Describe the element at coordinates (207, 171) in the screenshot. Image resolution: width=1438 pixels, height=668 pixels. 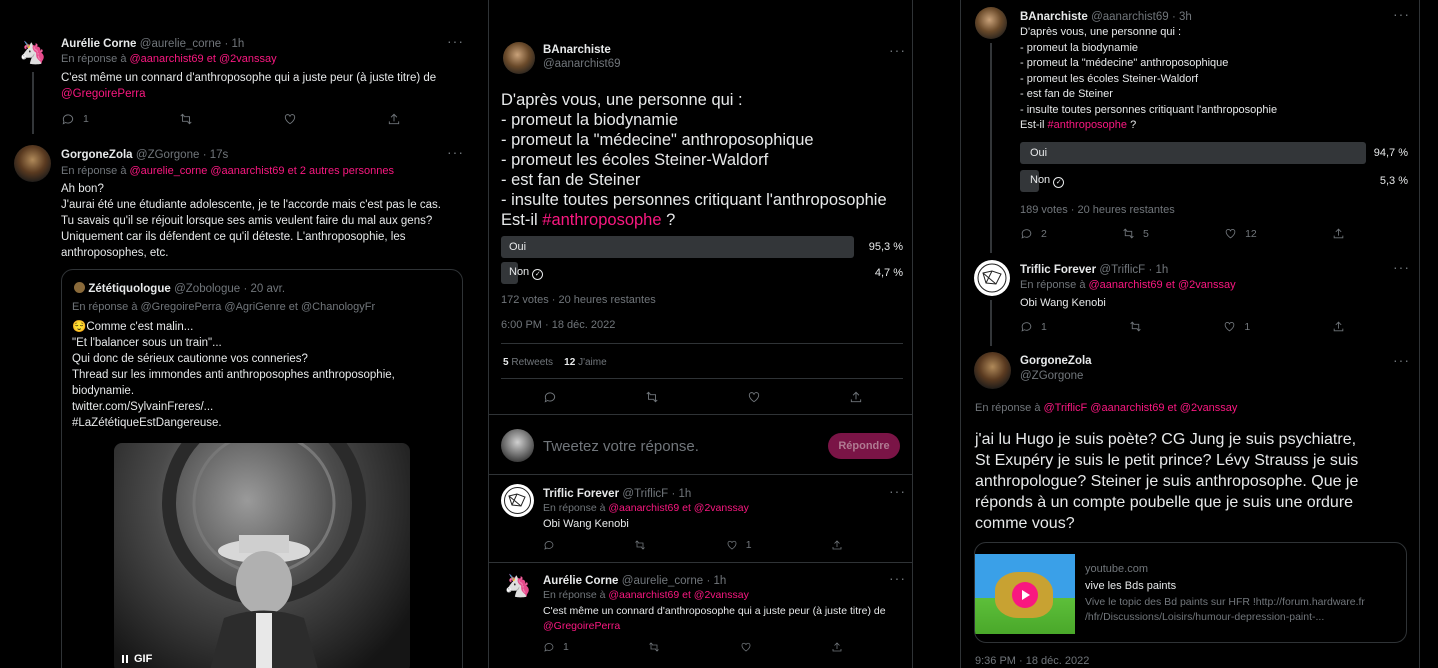
I see `mention-link: @aurelie_corne @aanarchist69` at that location.